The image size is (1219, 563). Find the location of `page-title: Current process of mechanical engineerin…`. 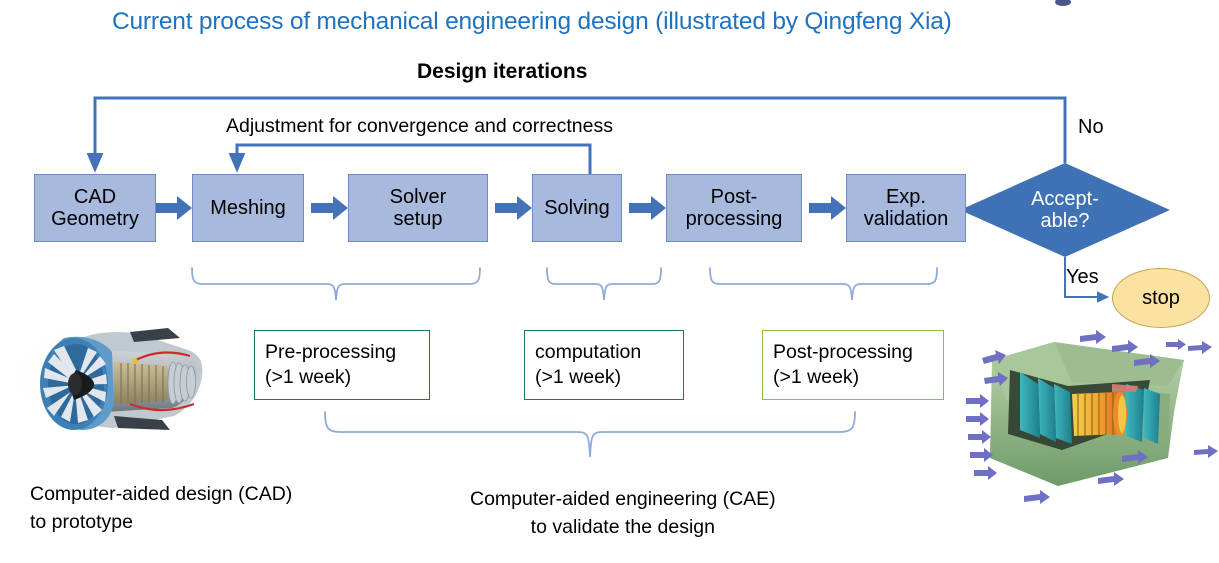

page-title: Current process of mechanical engineerin… is located at coordinates (532, 21).